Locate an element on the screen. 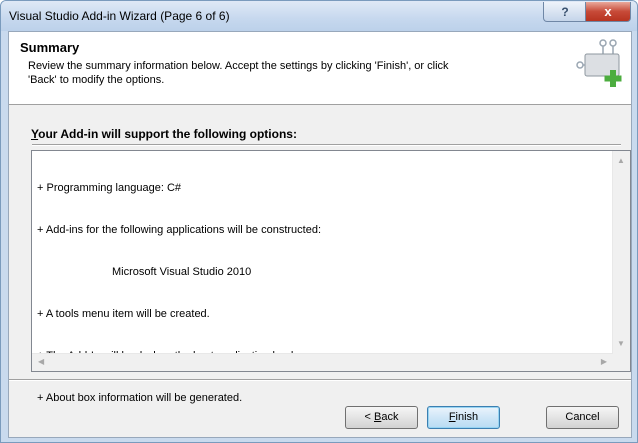  page-title: Summary is located at coordinates (50, 47).